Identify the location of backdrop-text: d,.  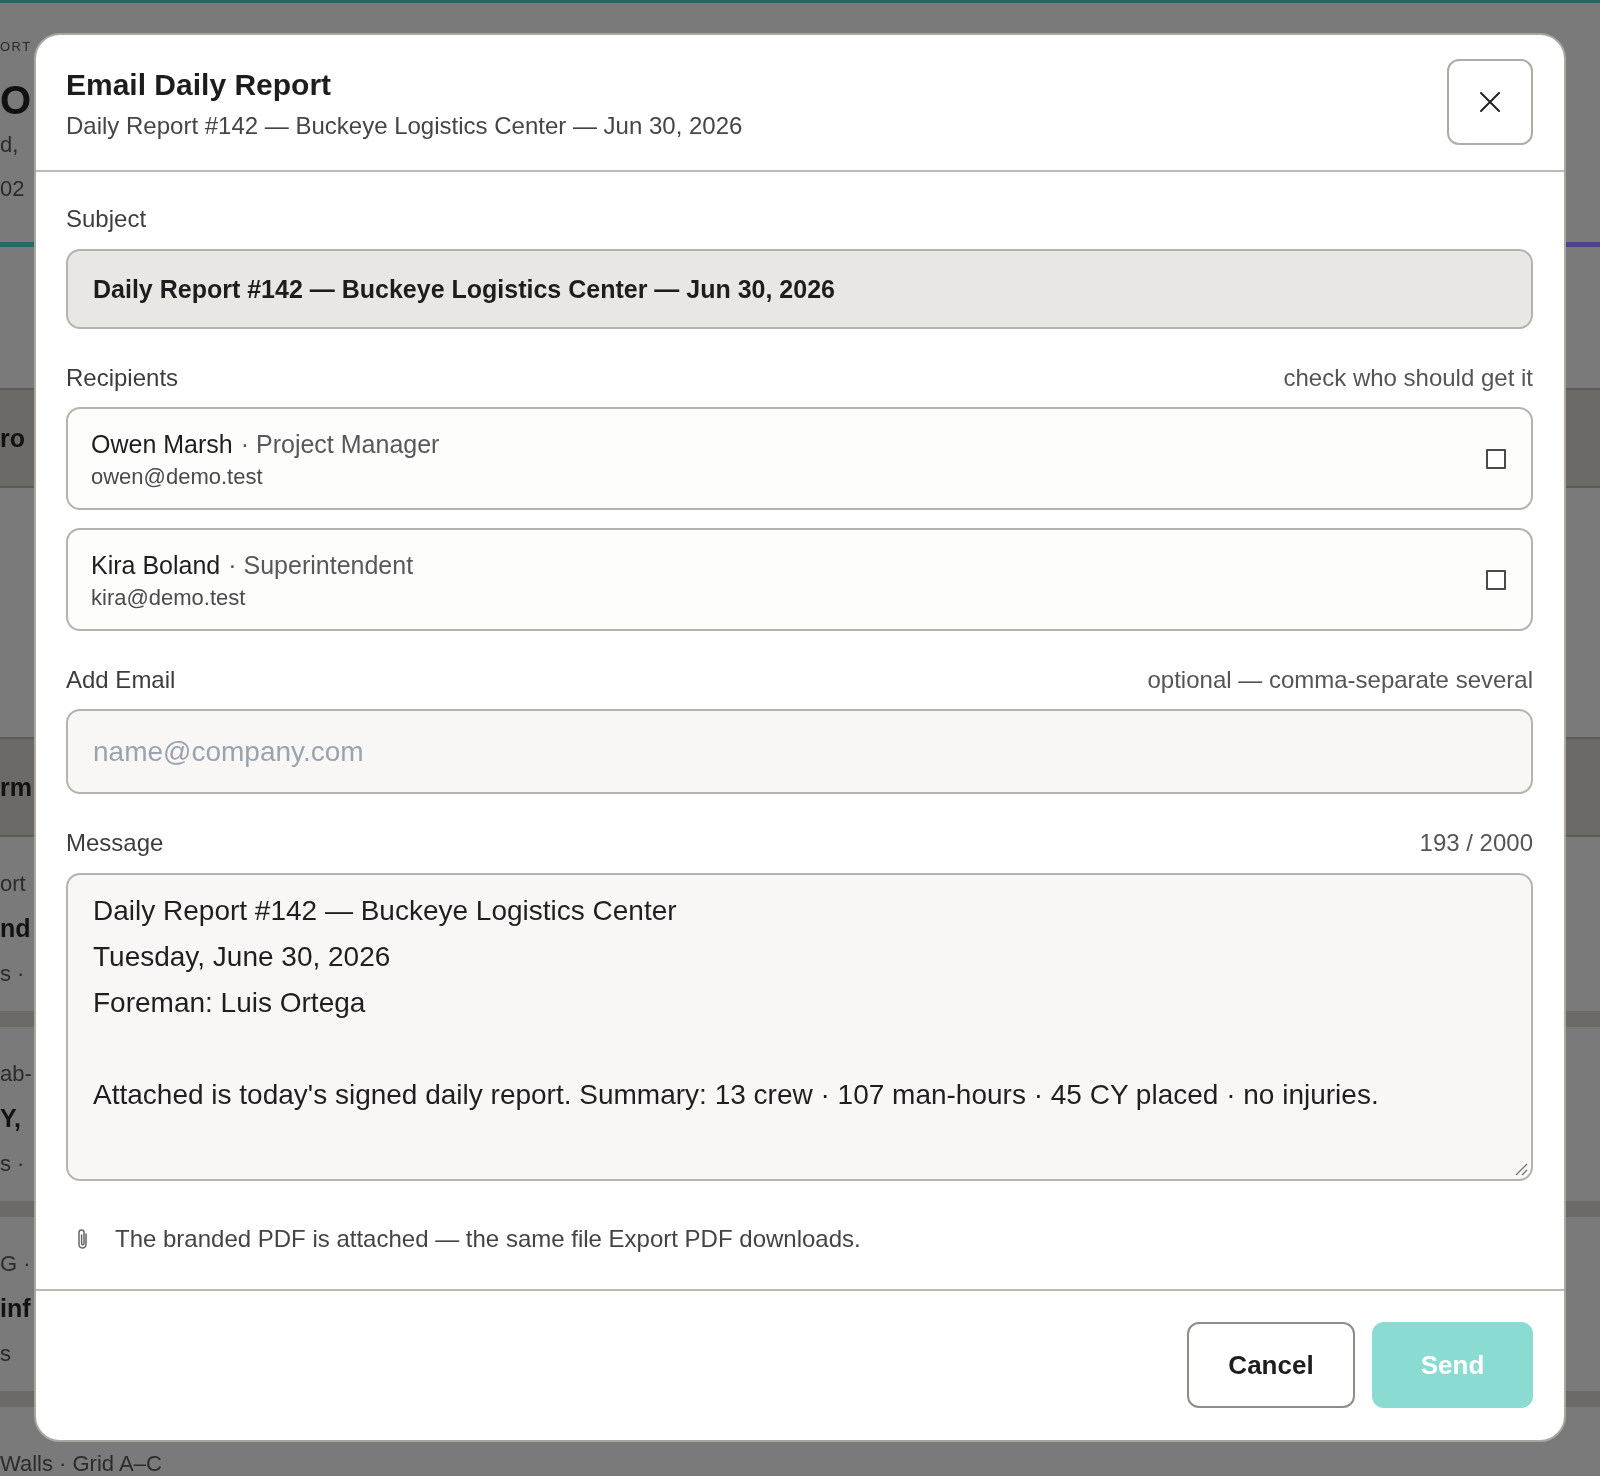
(9, 144).